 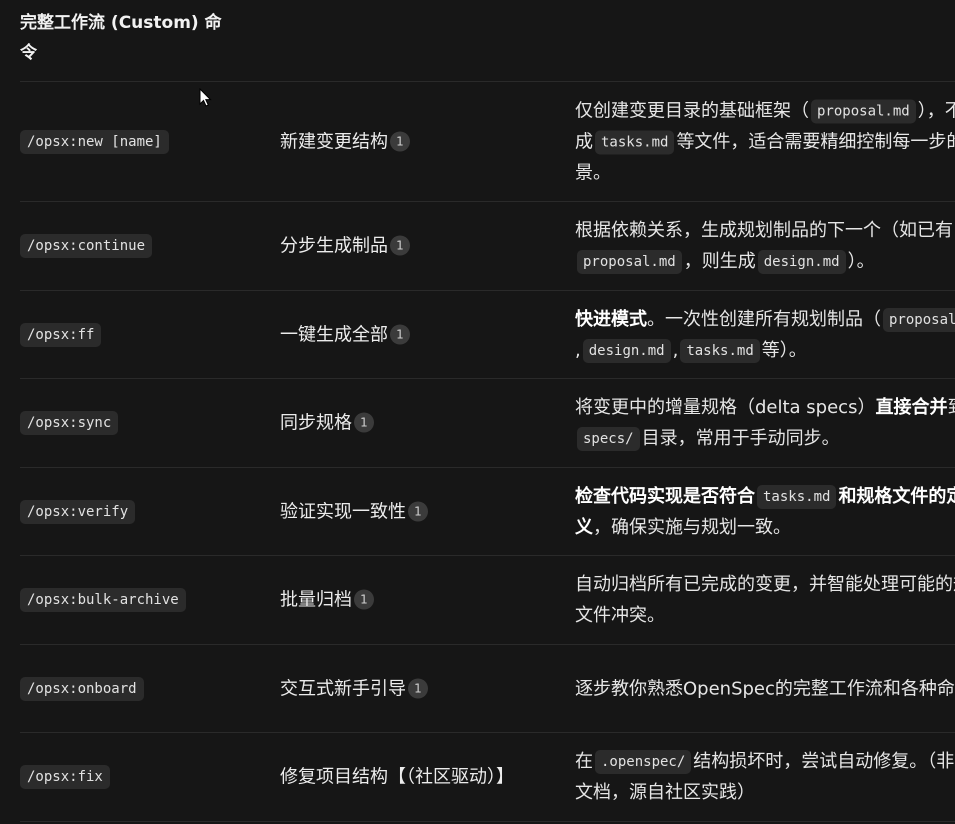 I want to click on desc-text: 等）。, so click(x=784, y=350).